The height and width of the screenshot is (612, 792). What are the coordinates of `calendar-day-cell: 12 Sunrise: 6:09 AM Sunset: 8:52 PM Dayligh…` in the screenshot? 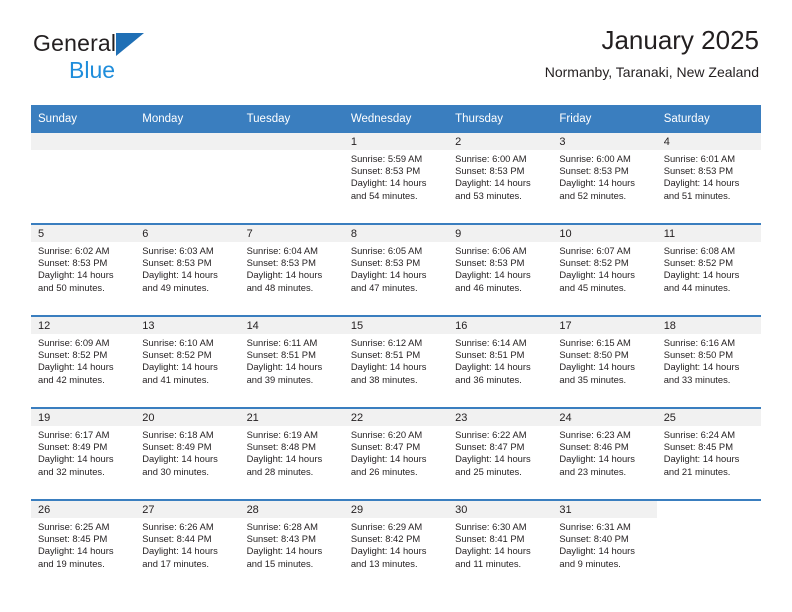 It's located at (83, 362).